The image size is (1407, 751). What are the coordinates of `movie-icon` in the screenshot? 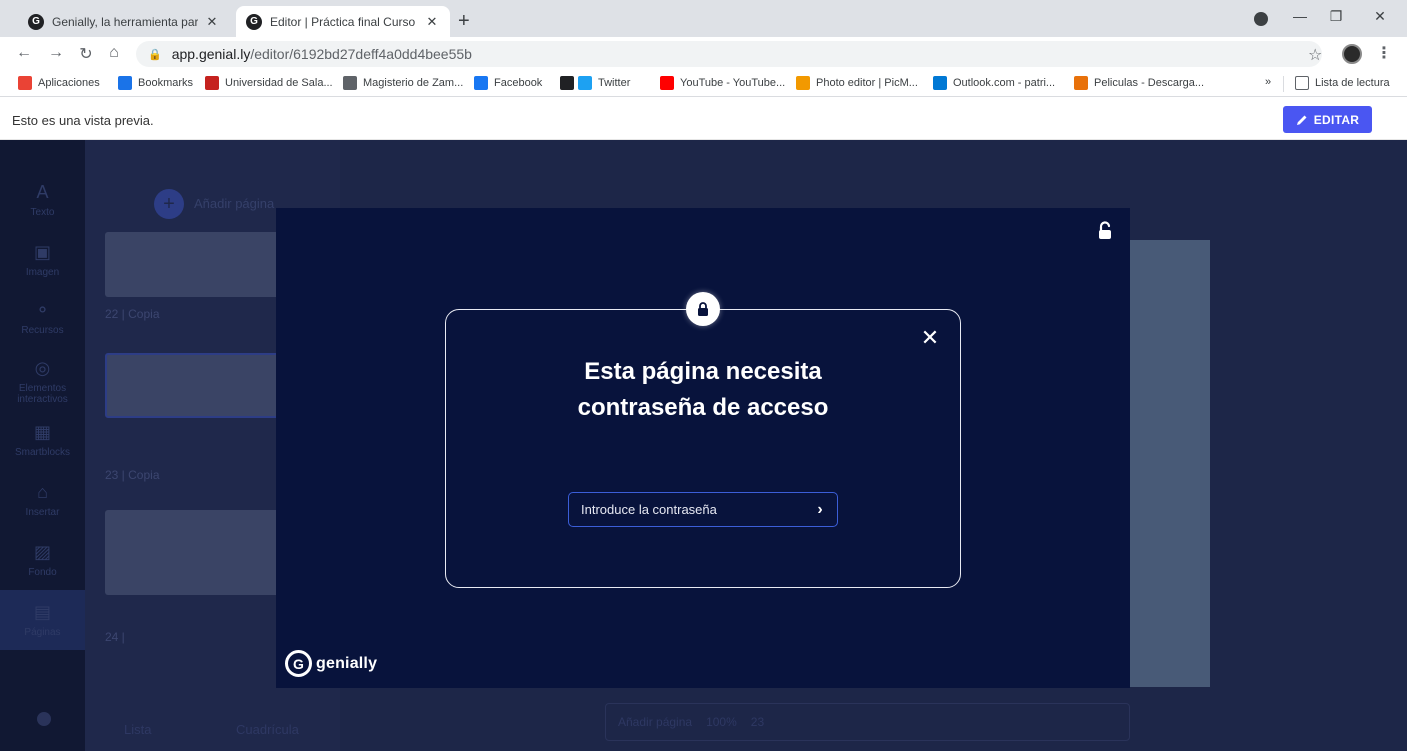 It's located at (1081, 83).